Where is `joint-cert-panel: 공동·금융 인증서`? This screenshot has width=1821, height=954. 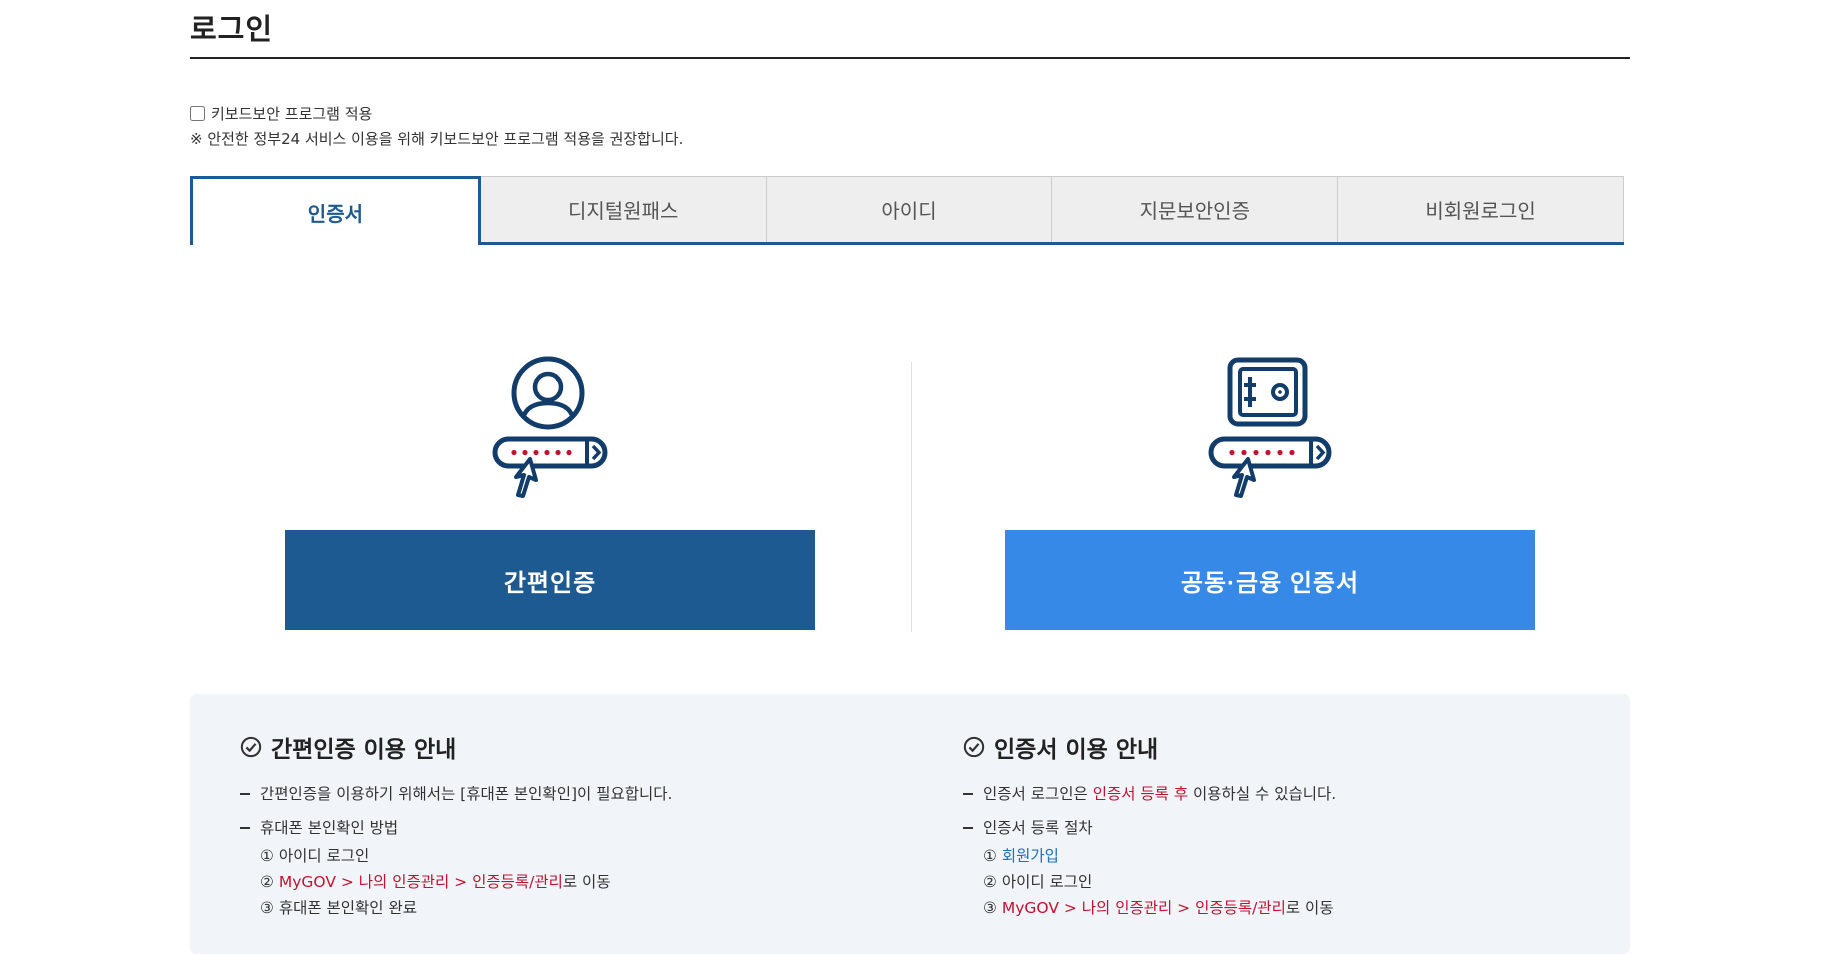 joint-cert-panel: 공동·금융 인증서 is located at coordinates (1270, 492).